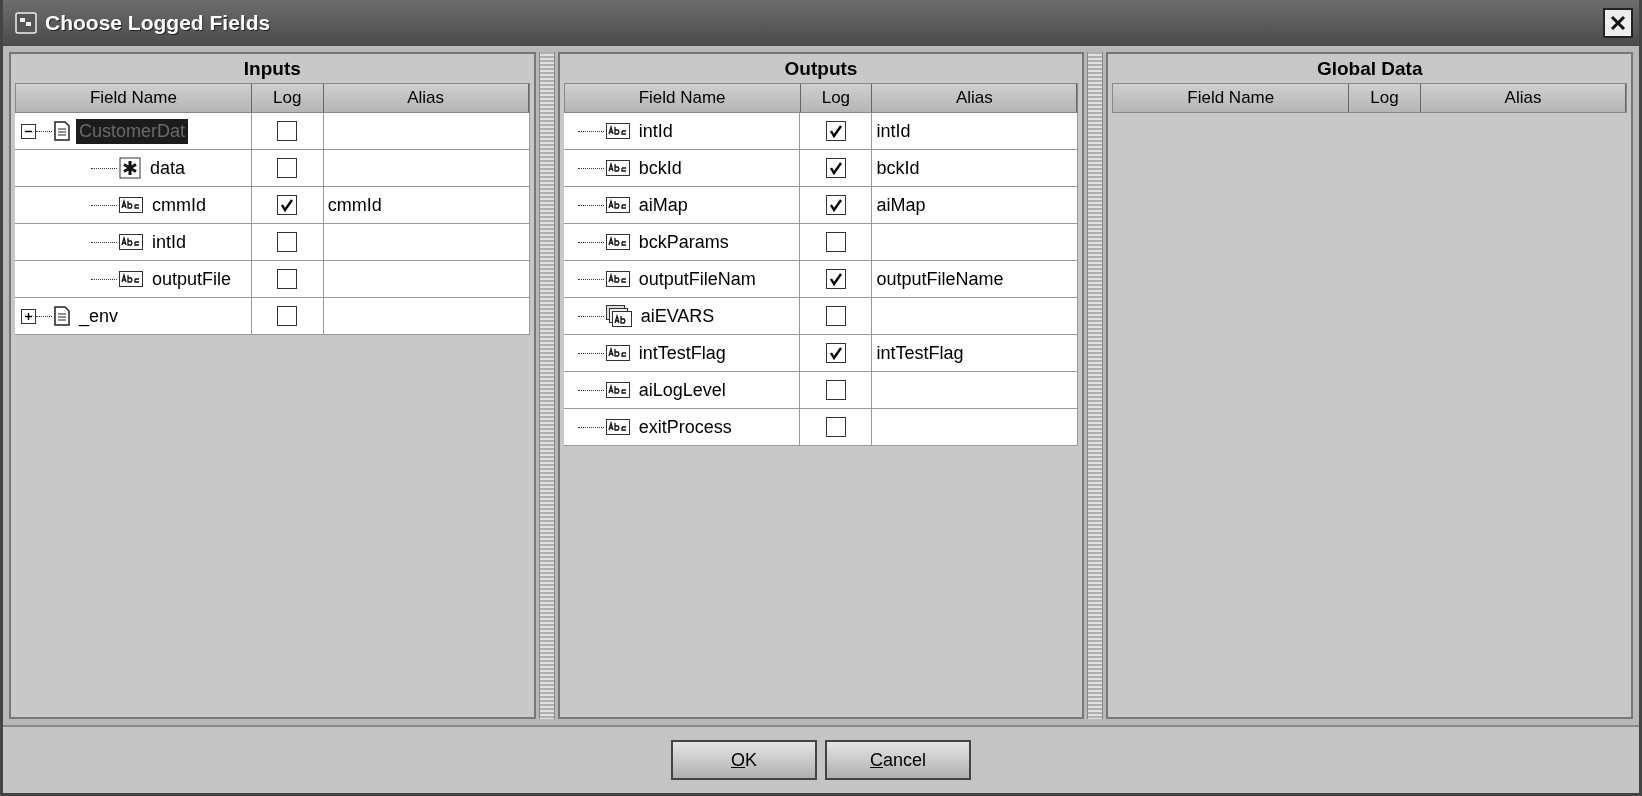 Image resolution: width=1642 pixels, height=796 pixels. What do you see at coordinates (354, 205) in the screenshot?
I see `alias-text: cmmId` at bounding box center [354, 205].